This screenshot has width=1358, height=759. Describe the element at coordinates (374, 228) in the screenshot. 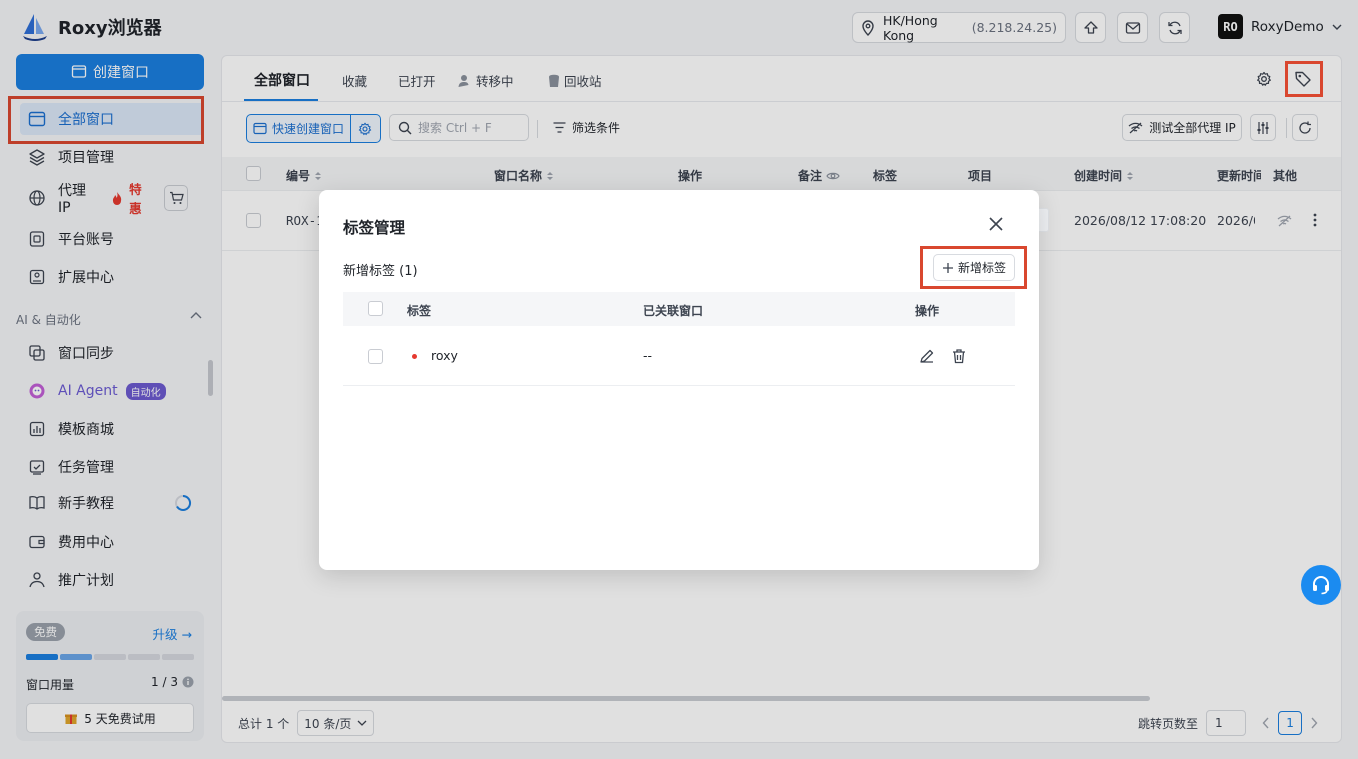

I see `modal-title: 标签管理` at that location.